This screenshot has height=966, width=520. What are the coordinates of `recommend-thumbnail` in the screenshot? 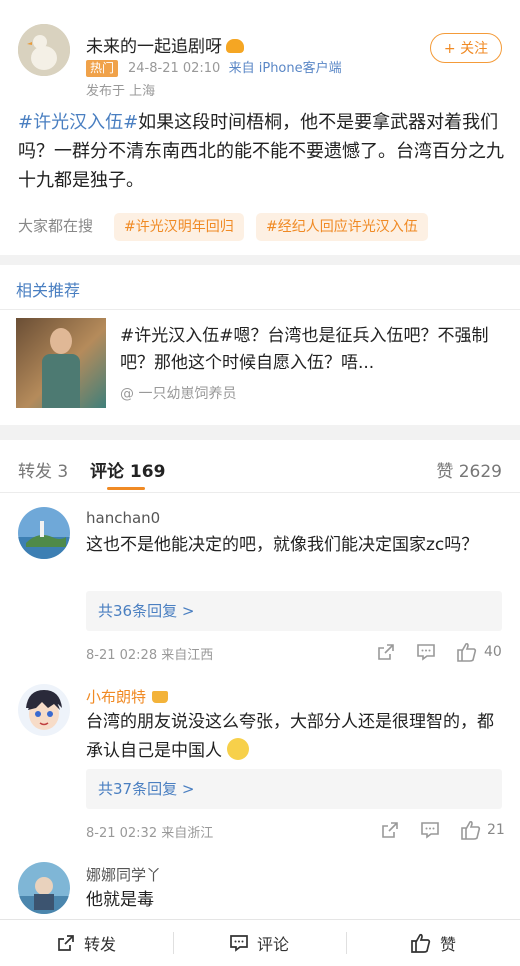 It's located at (61, 363).